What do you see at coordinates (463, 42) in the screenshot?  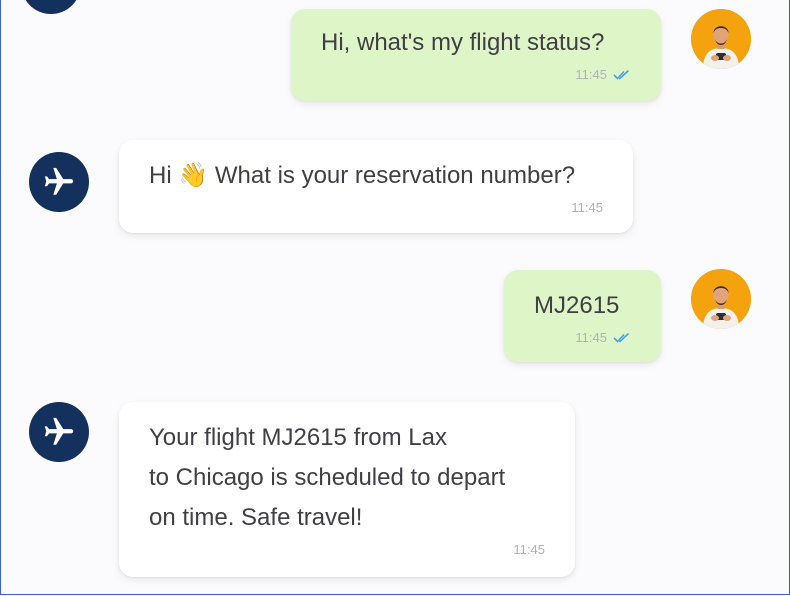 I see `message-text: Hi, what's my flight status?` at bounding box center [463, 42].